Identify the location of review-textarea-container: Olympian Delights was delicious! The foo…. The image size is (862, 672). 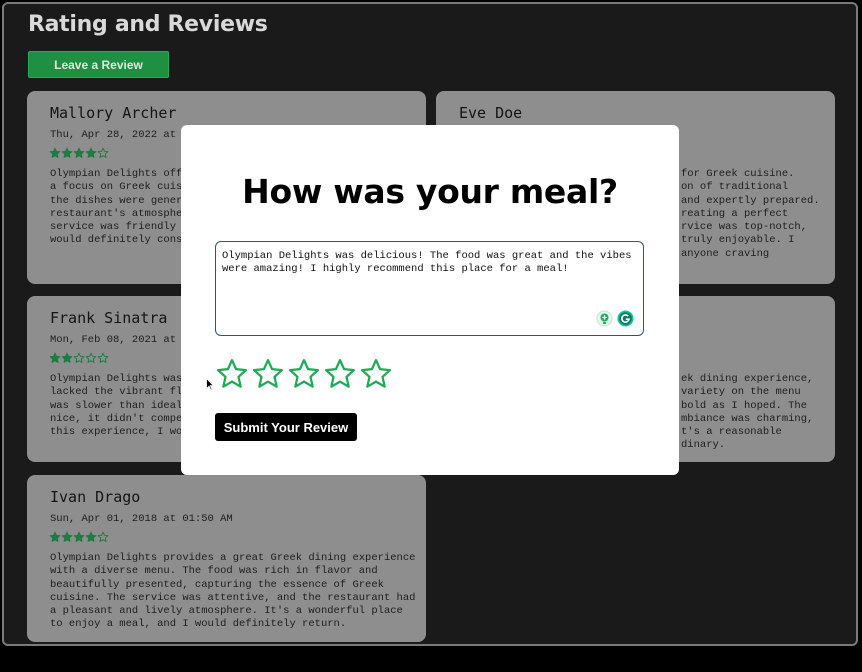
(429, 288).